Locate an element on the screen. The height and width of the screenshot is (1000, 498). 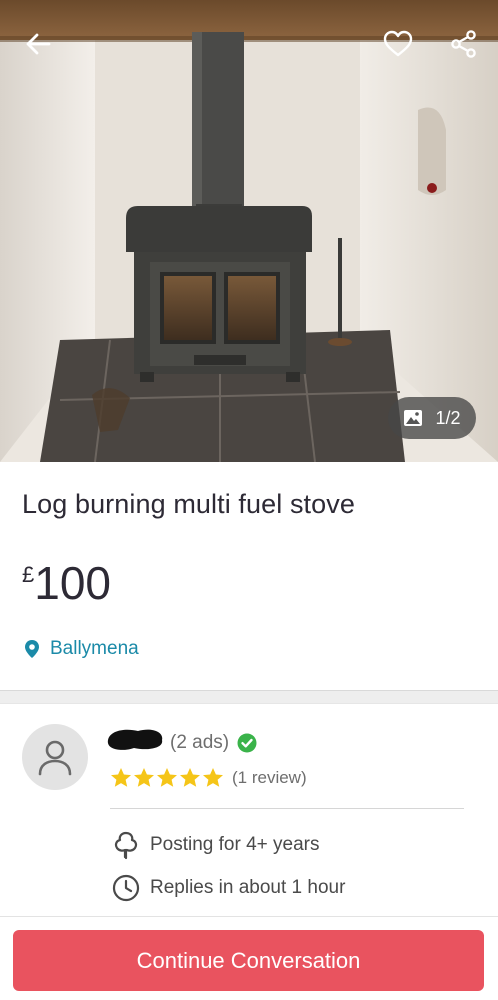
share-icon is located at coordinates (463, 44).